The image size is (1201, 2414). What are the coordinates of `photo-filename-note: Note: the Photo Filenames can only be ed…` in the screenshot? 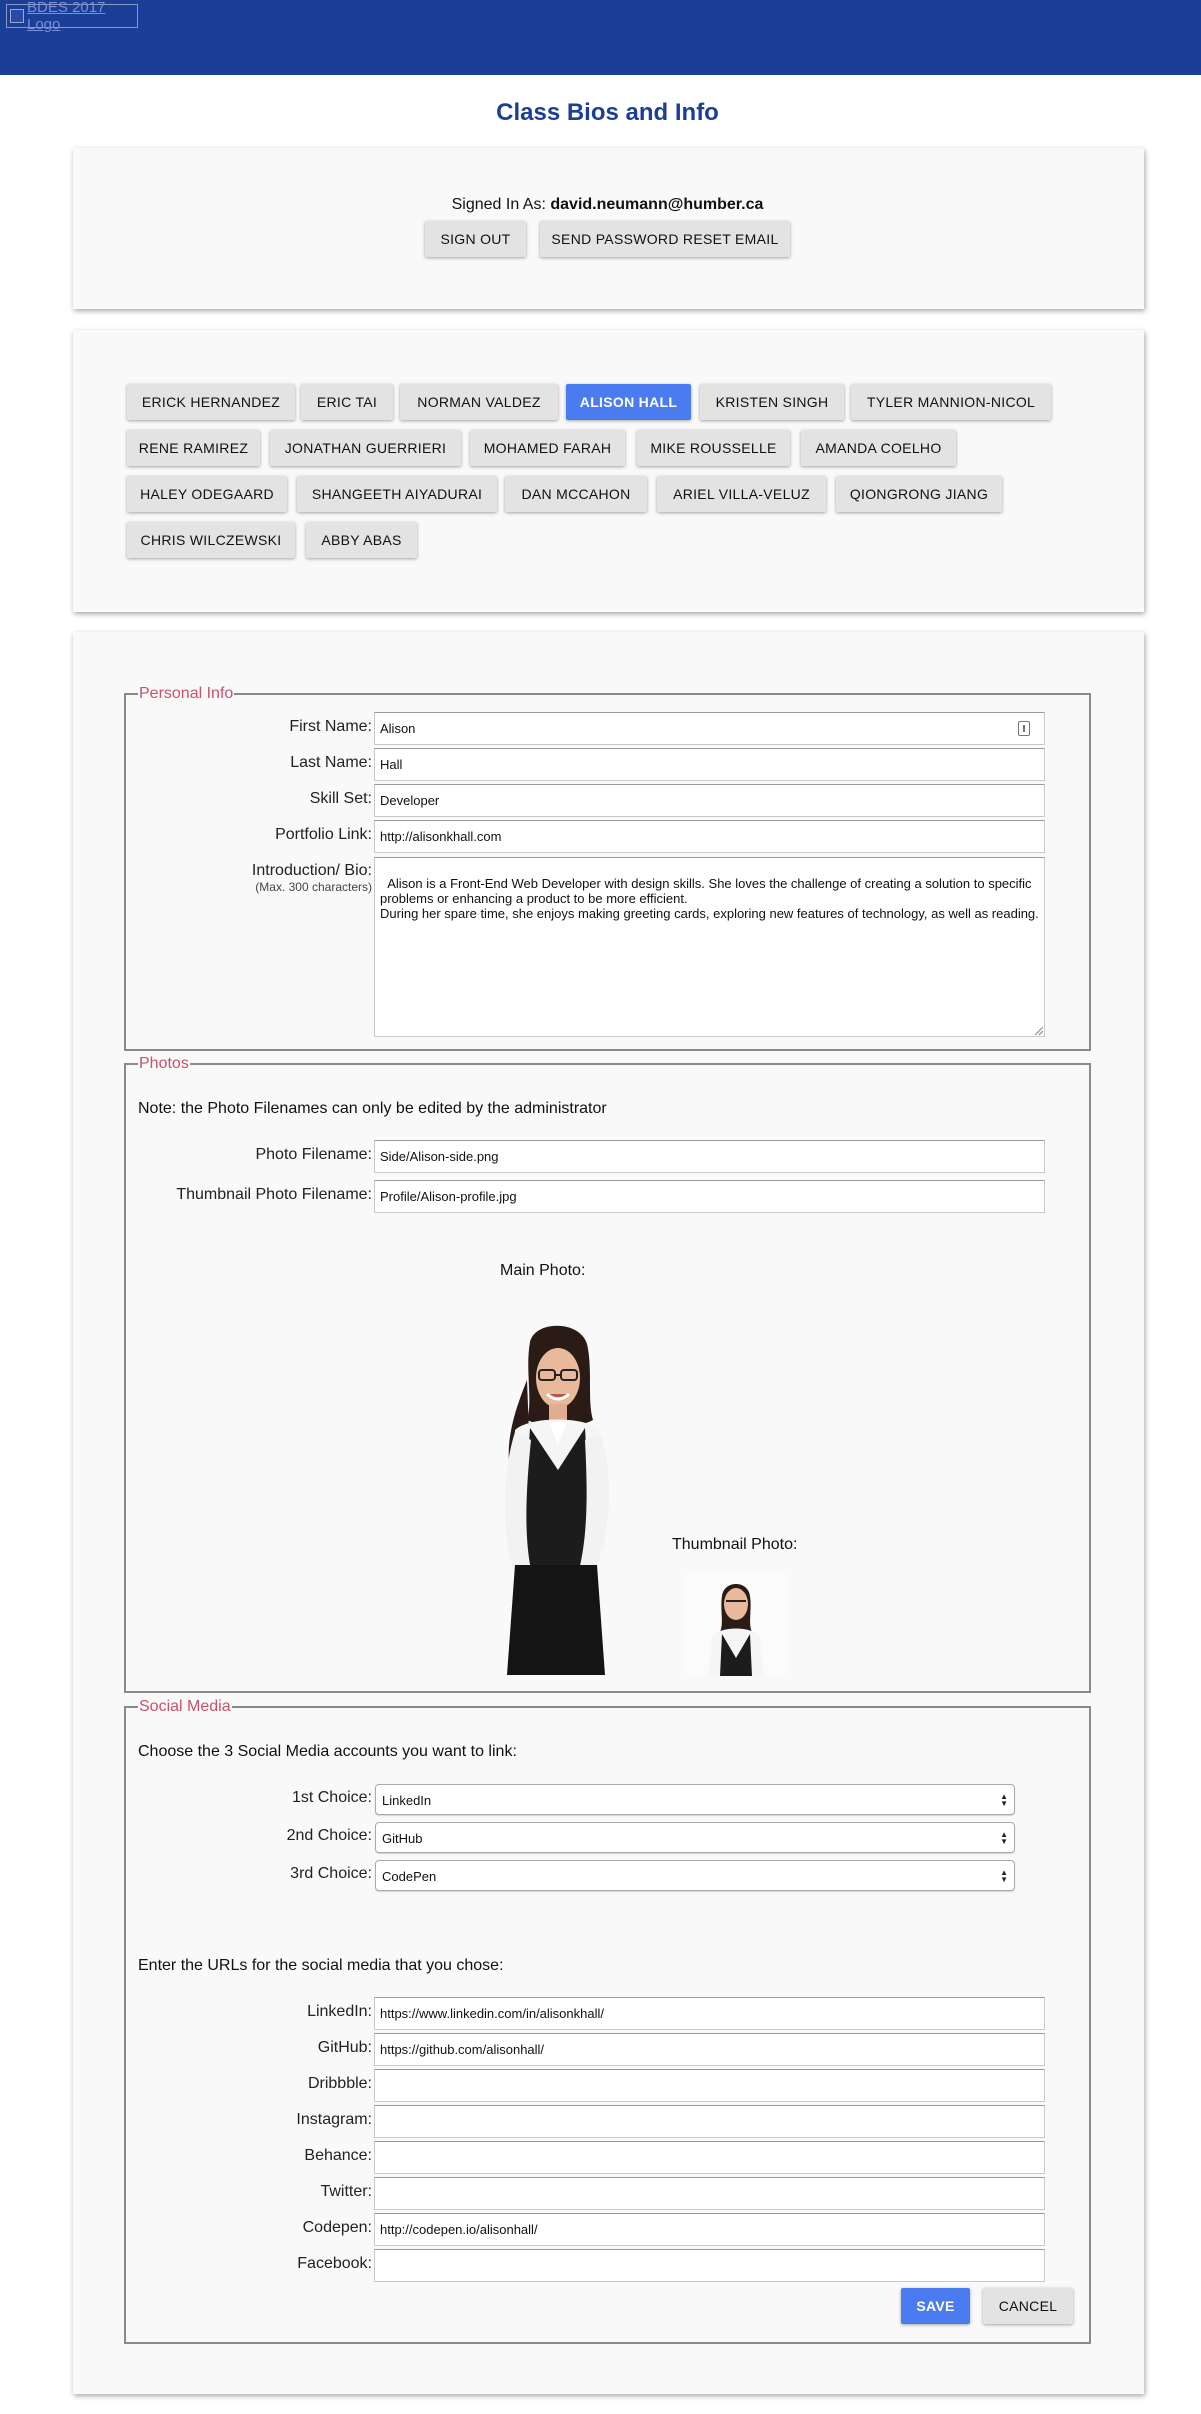 It's located at (372, 1108).